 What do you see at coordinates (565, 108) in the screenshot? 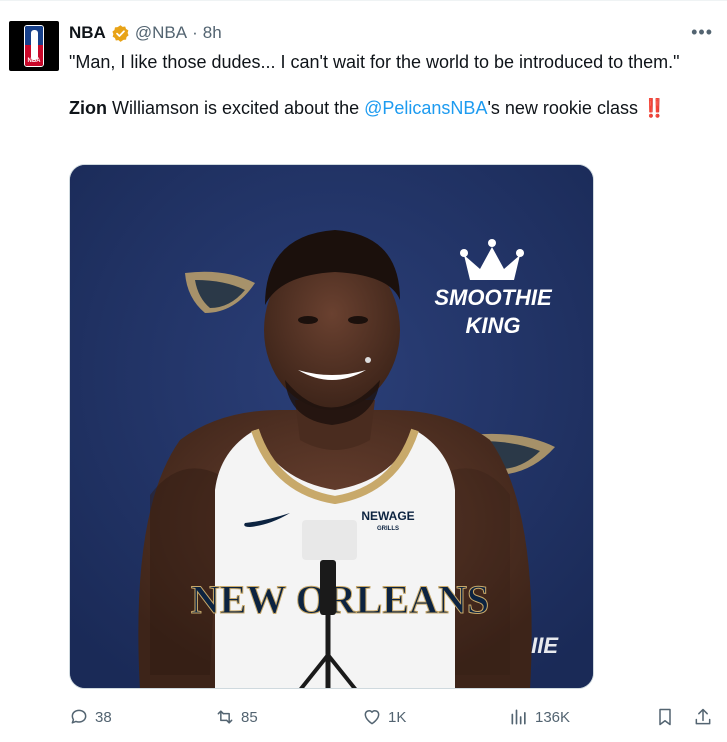
I see `caption-end: 's new rookie class` at bounding box center [565, 108].